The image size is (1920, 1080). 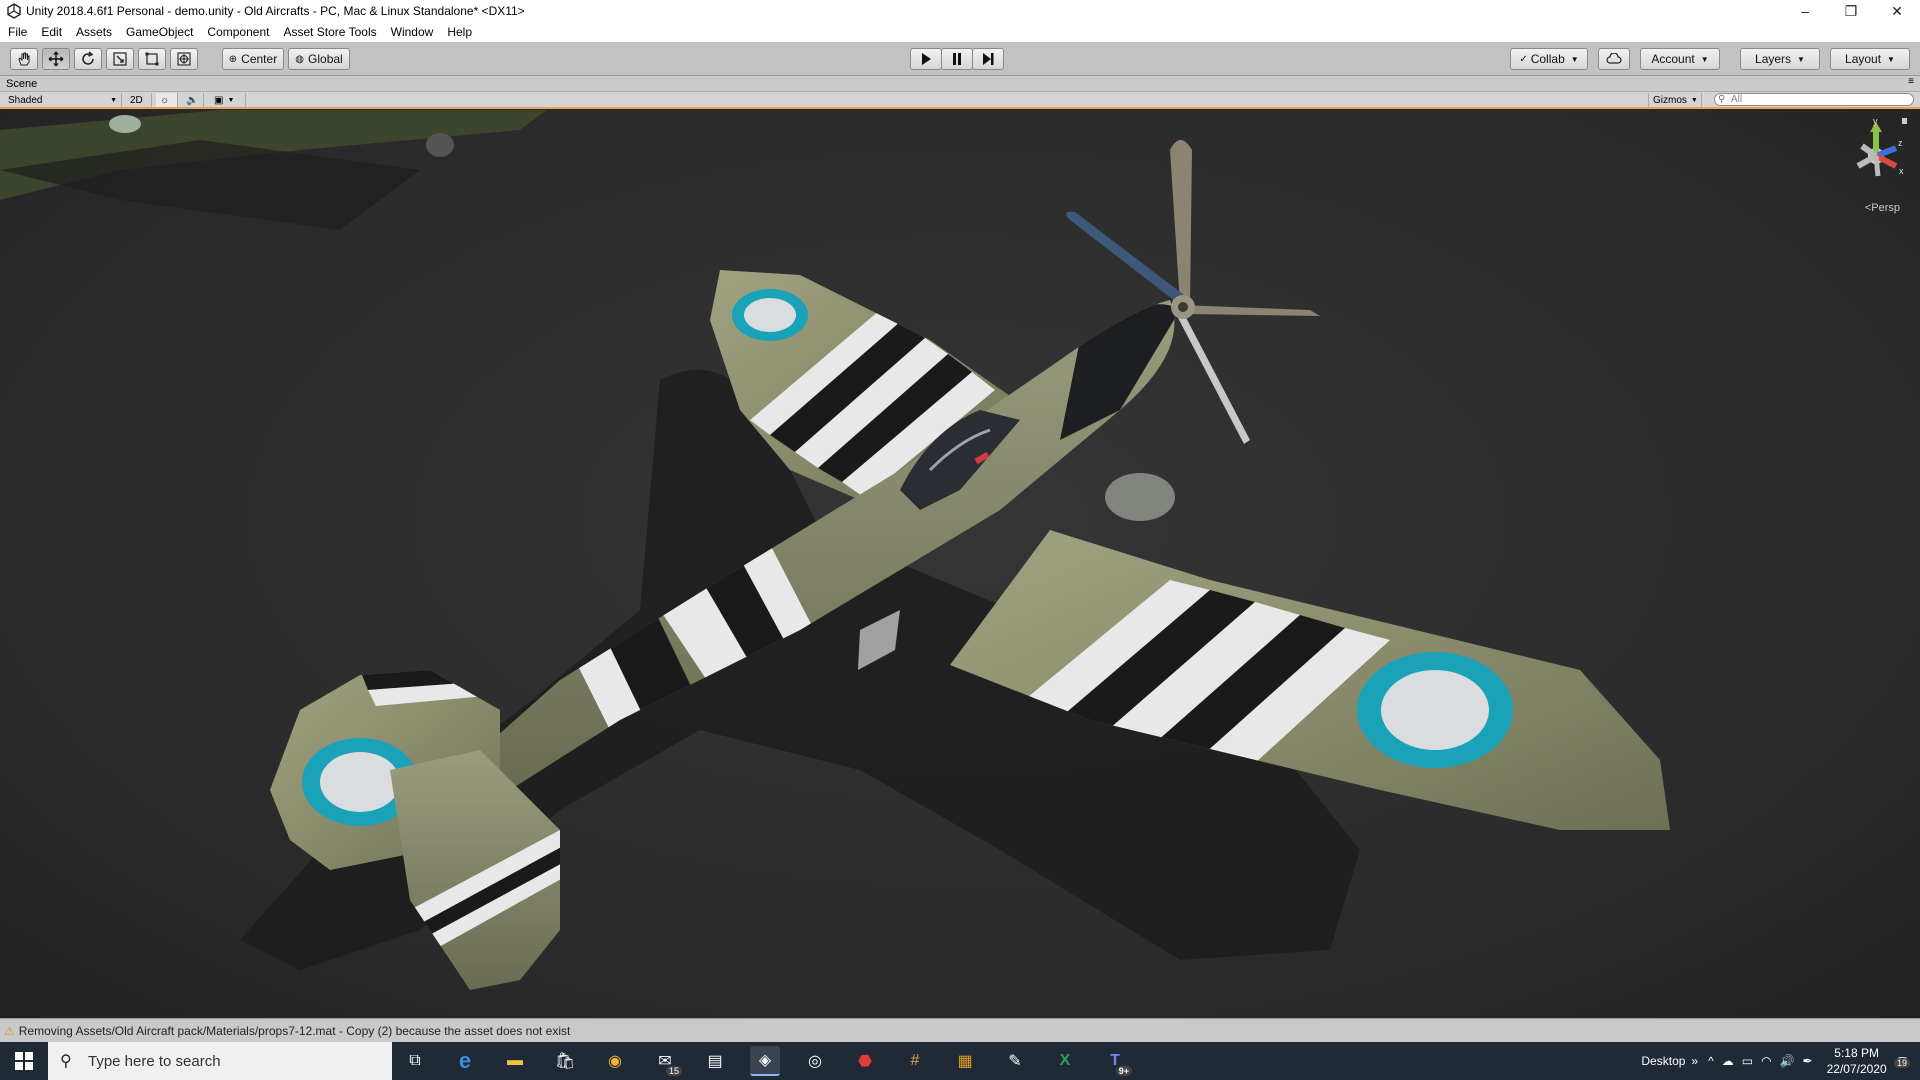 I want to click on toggle-2d-button: 2D, so click(x=139, y=100).